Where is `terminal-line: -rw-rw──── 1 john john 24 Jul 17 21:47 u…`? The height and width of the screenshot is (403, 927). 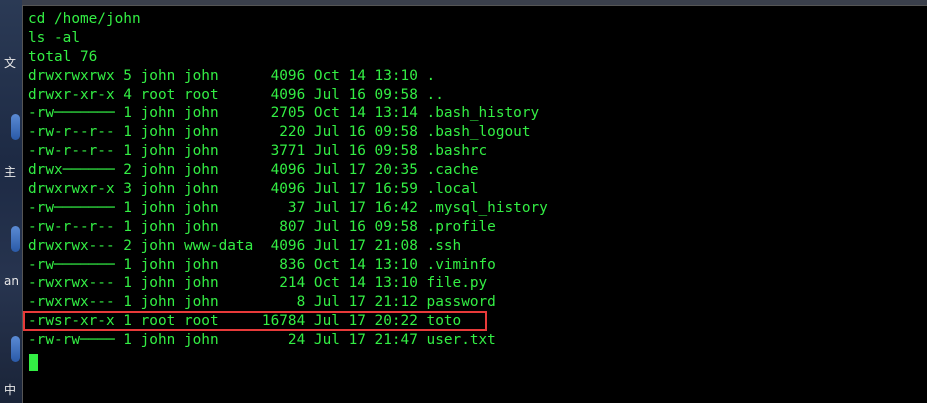 terminal-line: -rw-rw──── 1 john john 24 Jul 17 21:47 u… is located at coordinates (262, 340).